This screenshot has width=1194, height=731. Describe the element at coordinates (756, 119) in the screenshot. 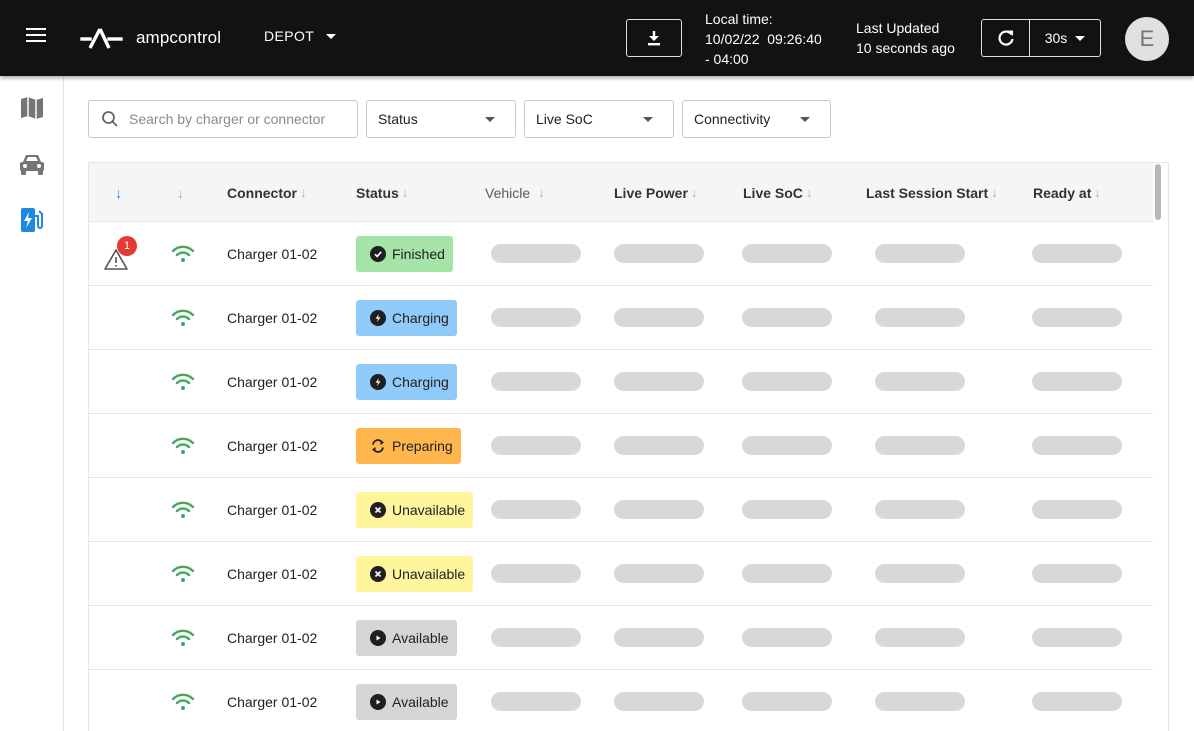

I see `connectivity-filter: Connectivity` at that location.